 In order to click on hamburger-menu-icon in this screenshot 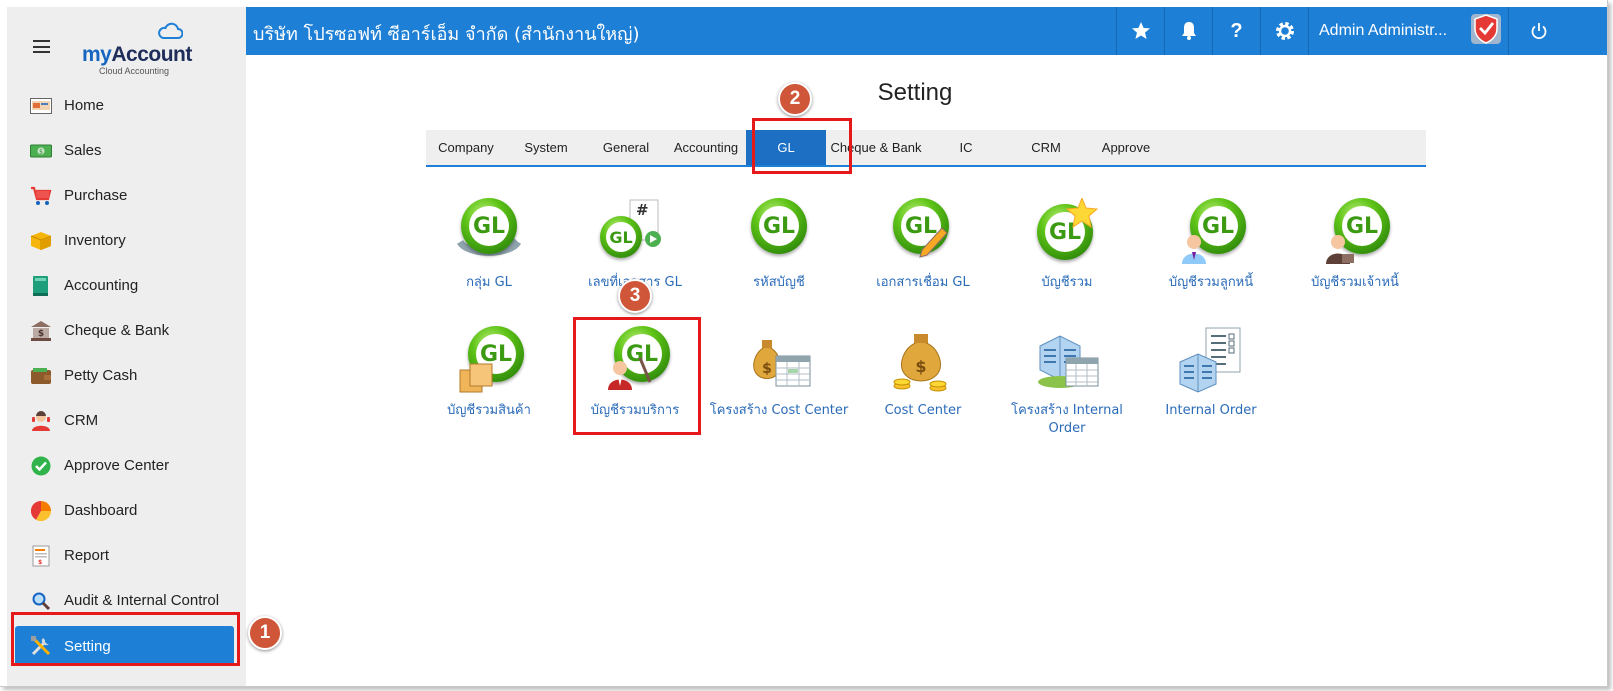, I will do `click(41, 46)`.